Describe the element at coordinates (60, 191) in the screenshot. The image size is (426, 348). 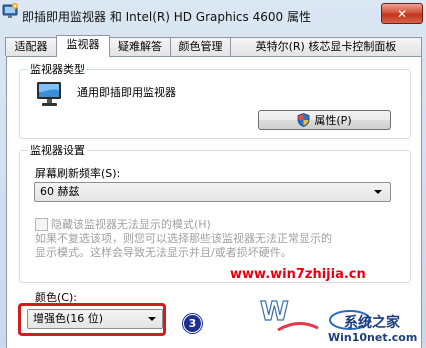
I see `refresh-rate-value: 60 赫兹` at that location.